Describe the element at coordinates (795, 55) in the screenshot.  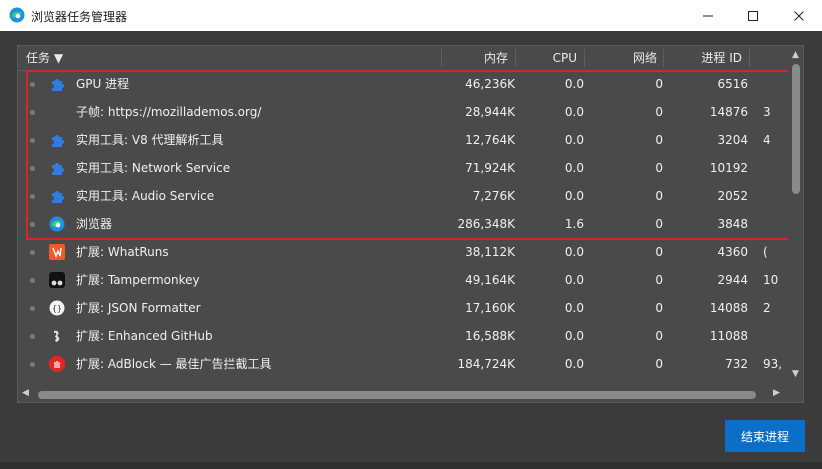
I see `scroll-up-icon: ▲` at that location.